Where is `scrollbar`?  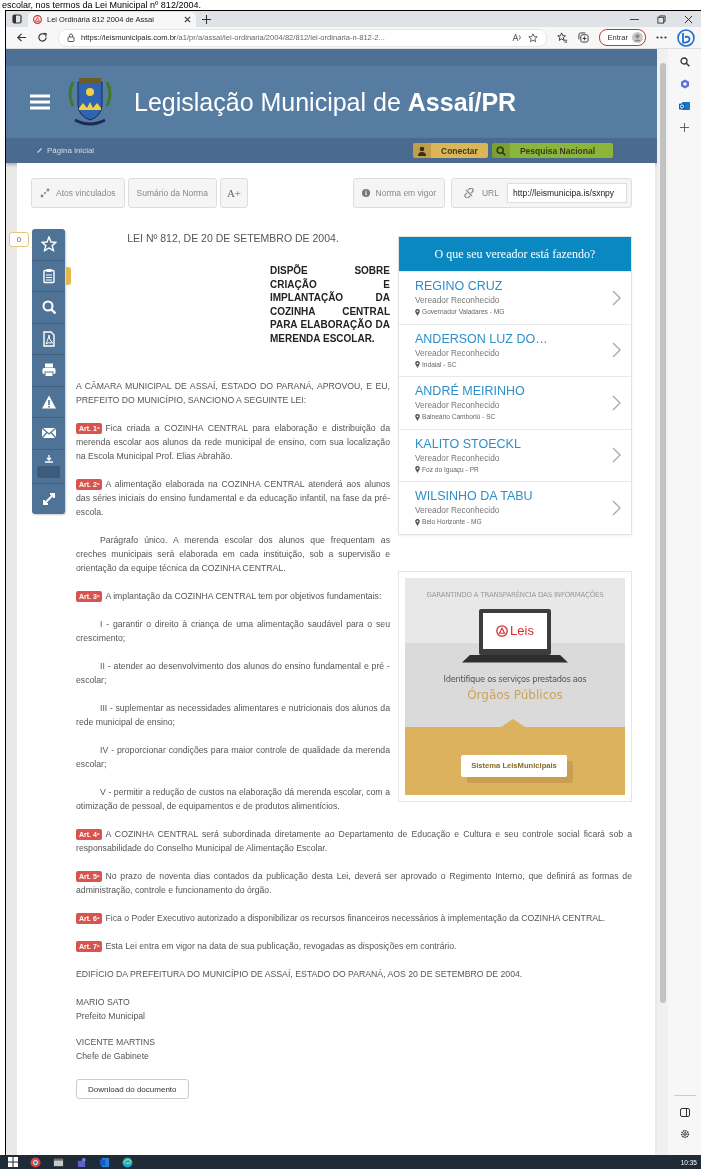 scrollbar is located at coordinates (662, 602).